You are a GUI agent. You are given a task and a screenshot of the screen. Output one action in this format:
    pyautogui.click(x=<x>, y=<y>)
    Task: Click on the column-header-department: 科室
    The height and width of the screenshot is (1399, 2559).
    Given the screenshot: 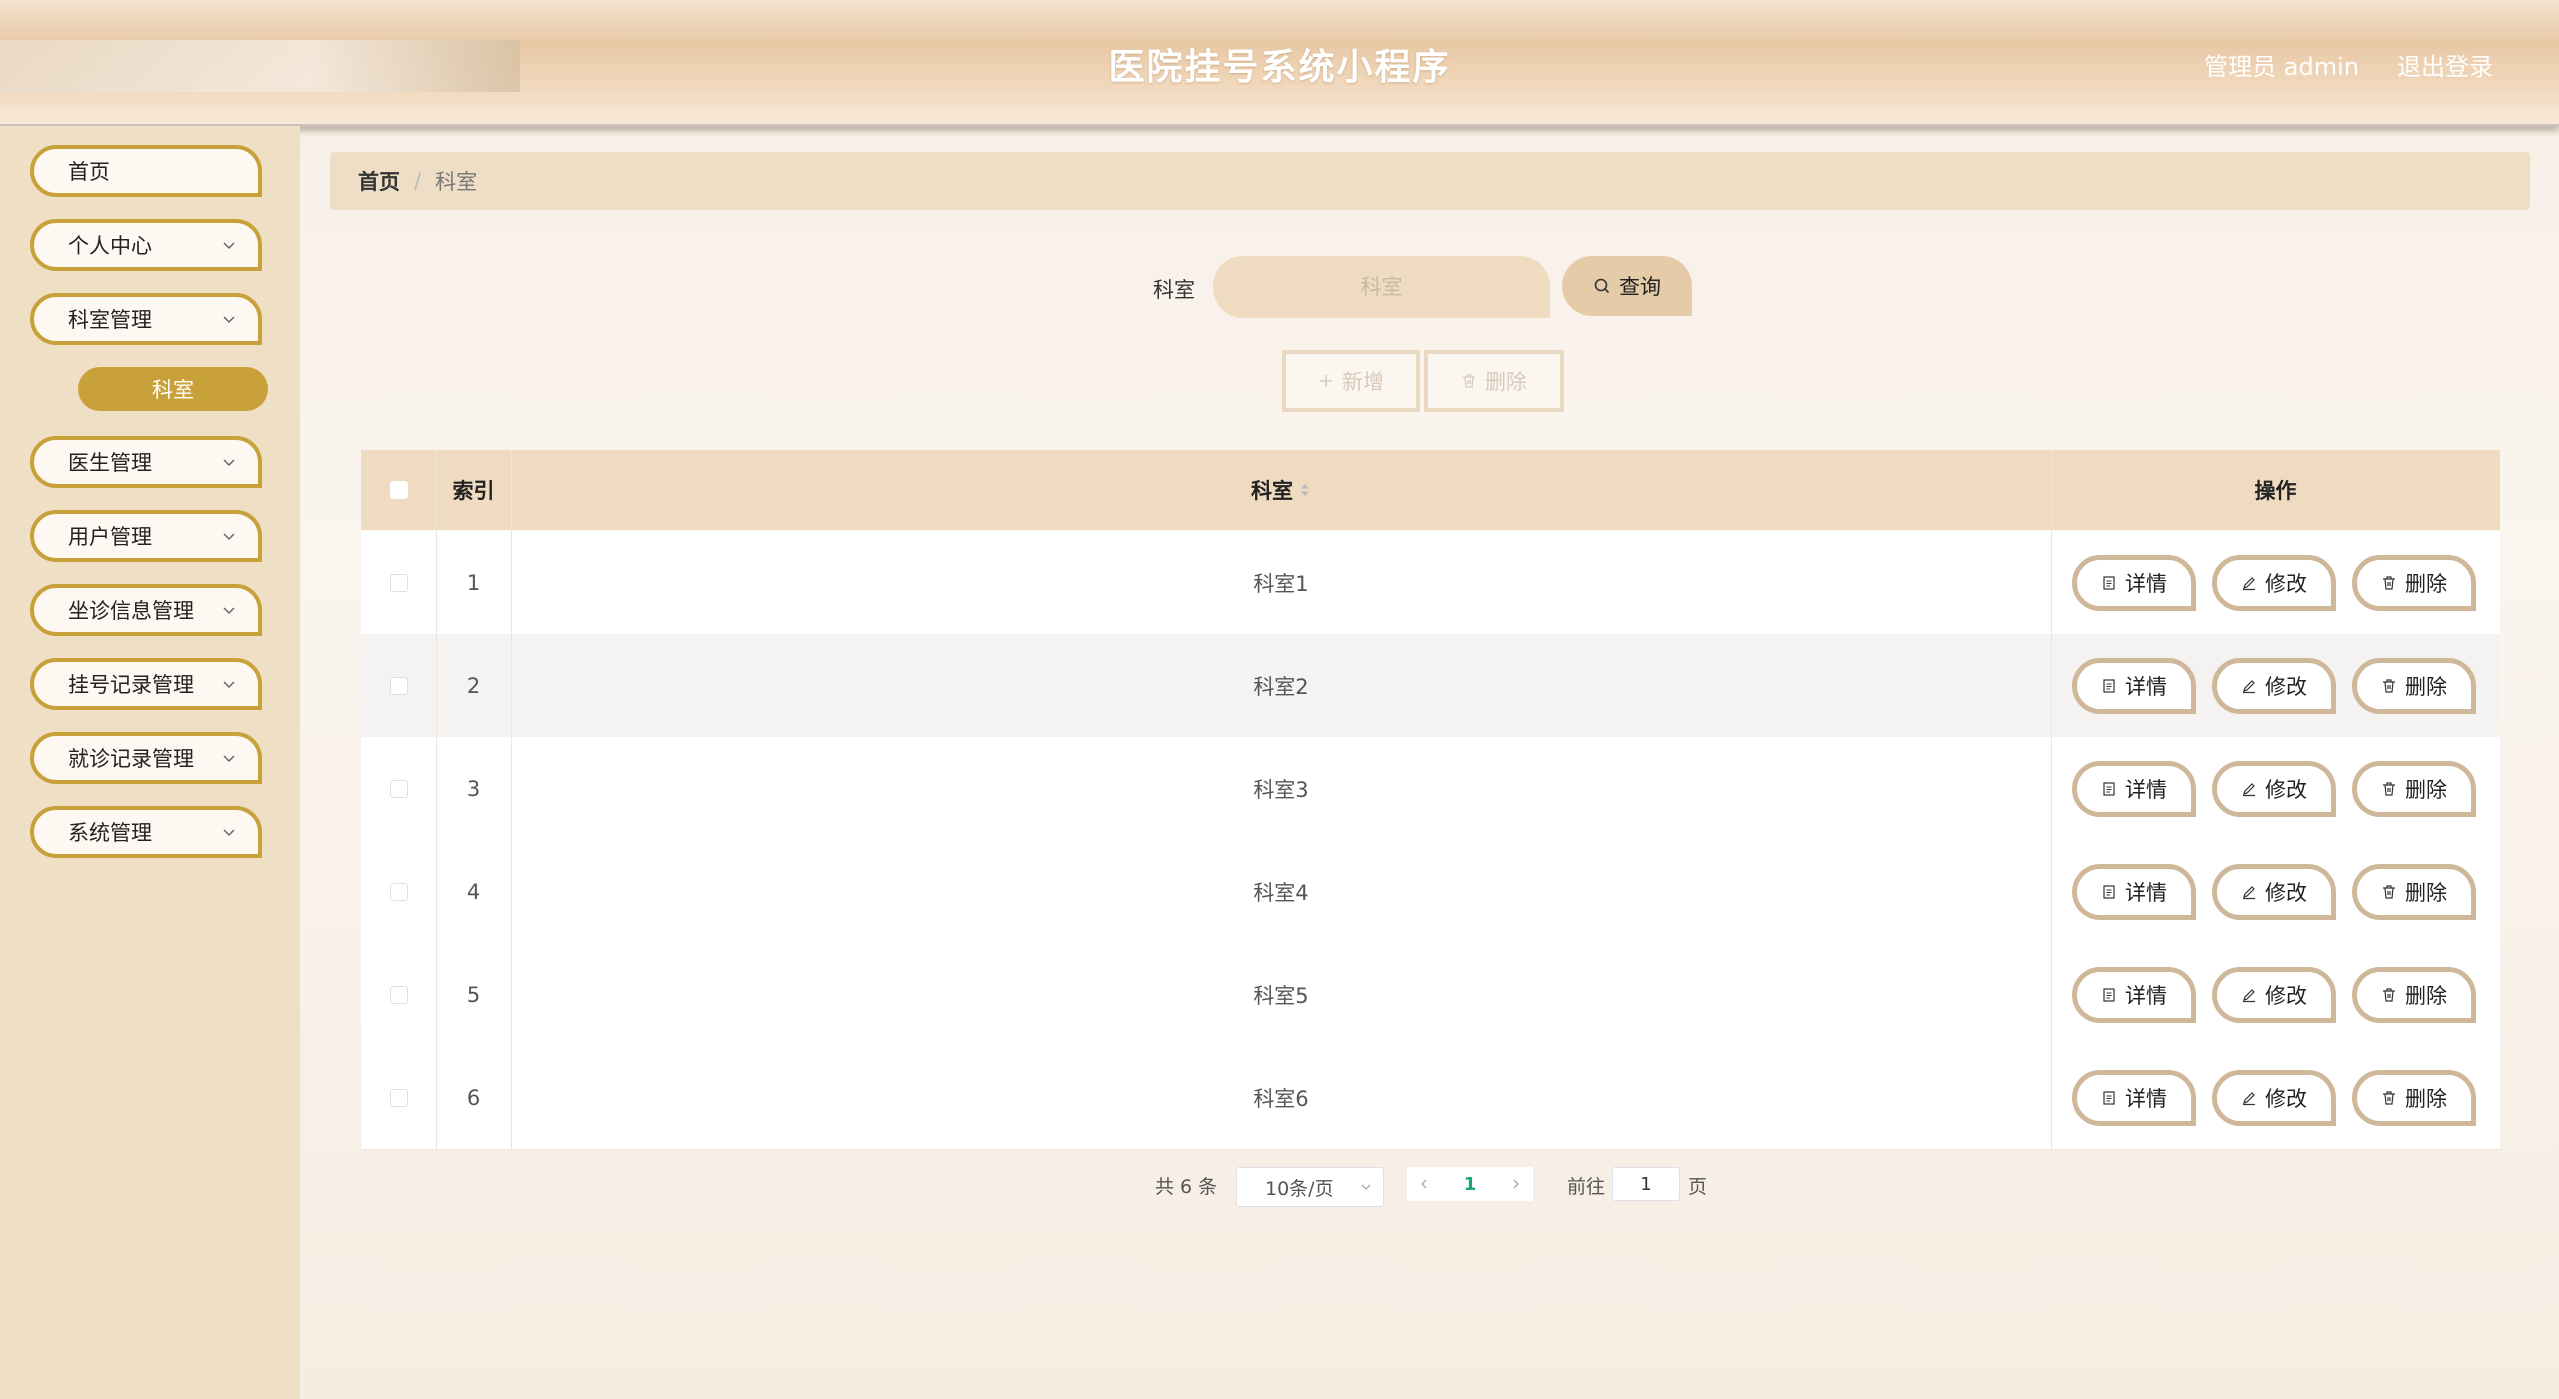 What is the action you would take?
    pyautogui.click(x=1281, y=490)
    